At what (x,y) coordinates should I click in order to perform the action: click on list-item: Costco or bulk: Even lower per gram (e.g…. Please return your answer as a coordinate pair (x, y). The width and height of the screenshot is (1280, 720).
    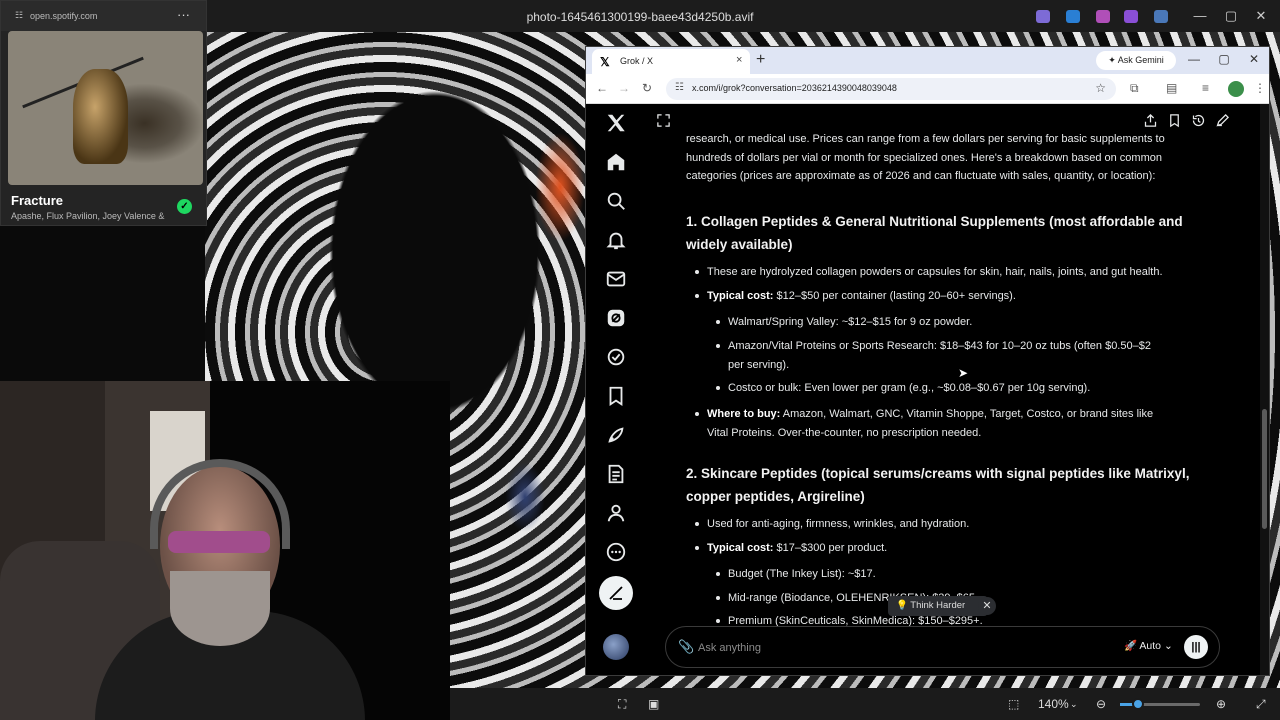
    Looking at the image, I should click on (942, 388).